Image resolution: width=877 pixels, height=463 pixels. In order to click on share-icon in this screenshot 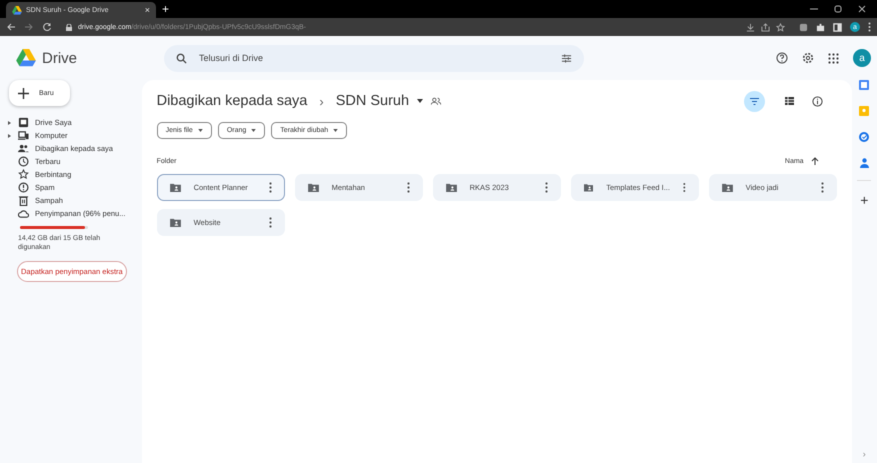, I will do `click(765, 27)`.